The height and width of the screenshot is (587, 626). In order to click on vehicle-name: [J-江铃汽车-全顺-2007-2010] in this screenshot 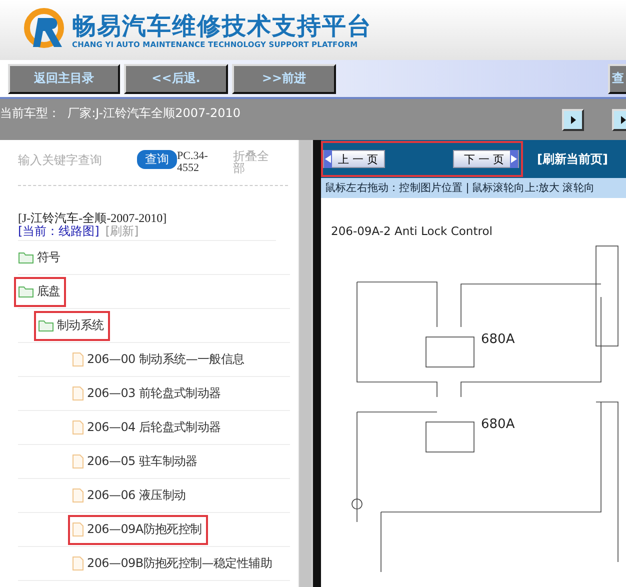, I will do `click(93, 218)`.